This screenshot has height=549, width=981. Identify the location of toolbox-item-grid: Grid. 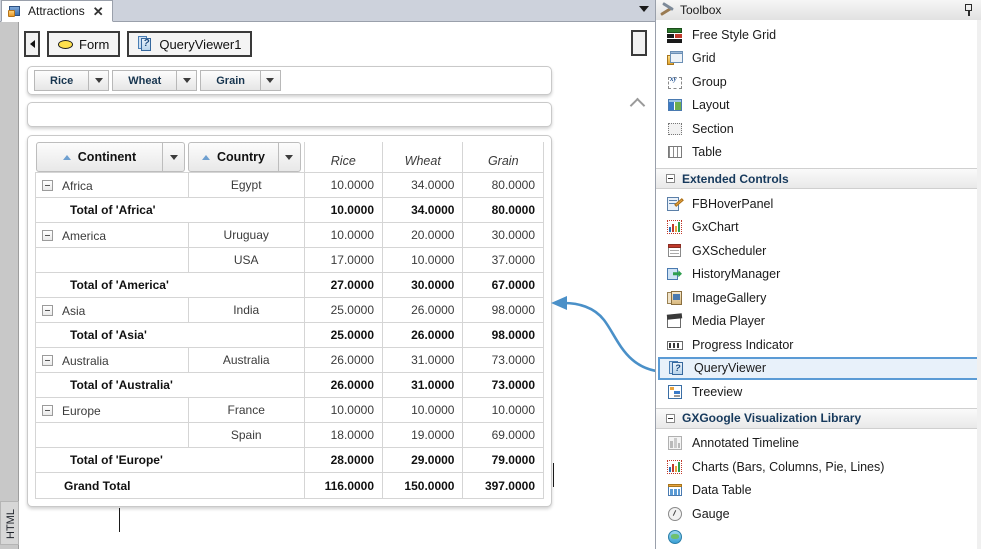
(818, 59).